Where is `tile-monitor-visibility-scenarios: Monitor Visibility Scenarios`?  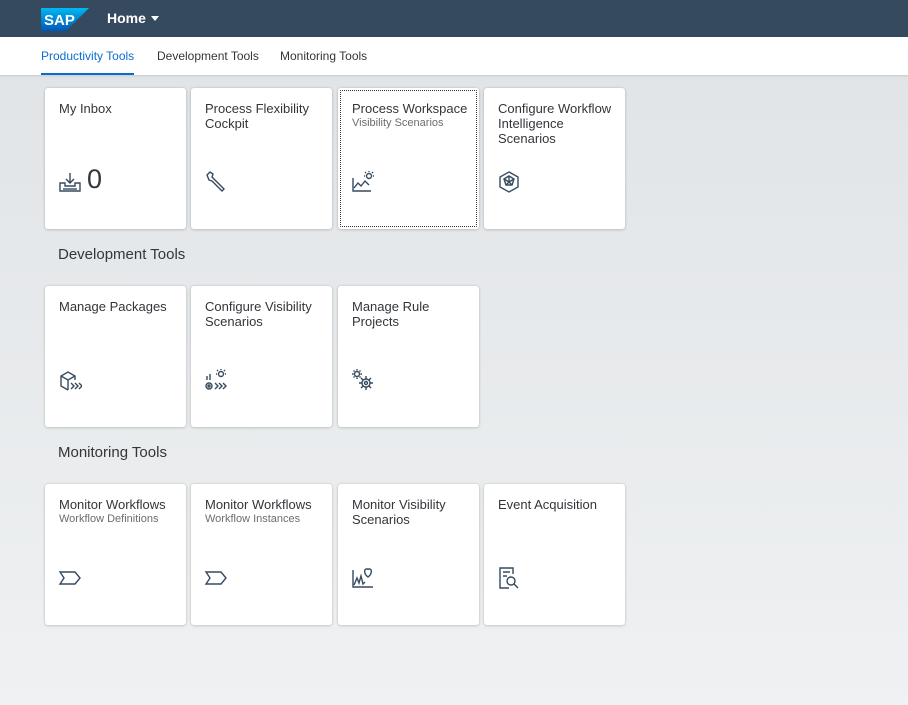
tile-monitor-visibility-scenarios: Monitor Visibility Scenarios is located at coordinates (408, 554).